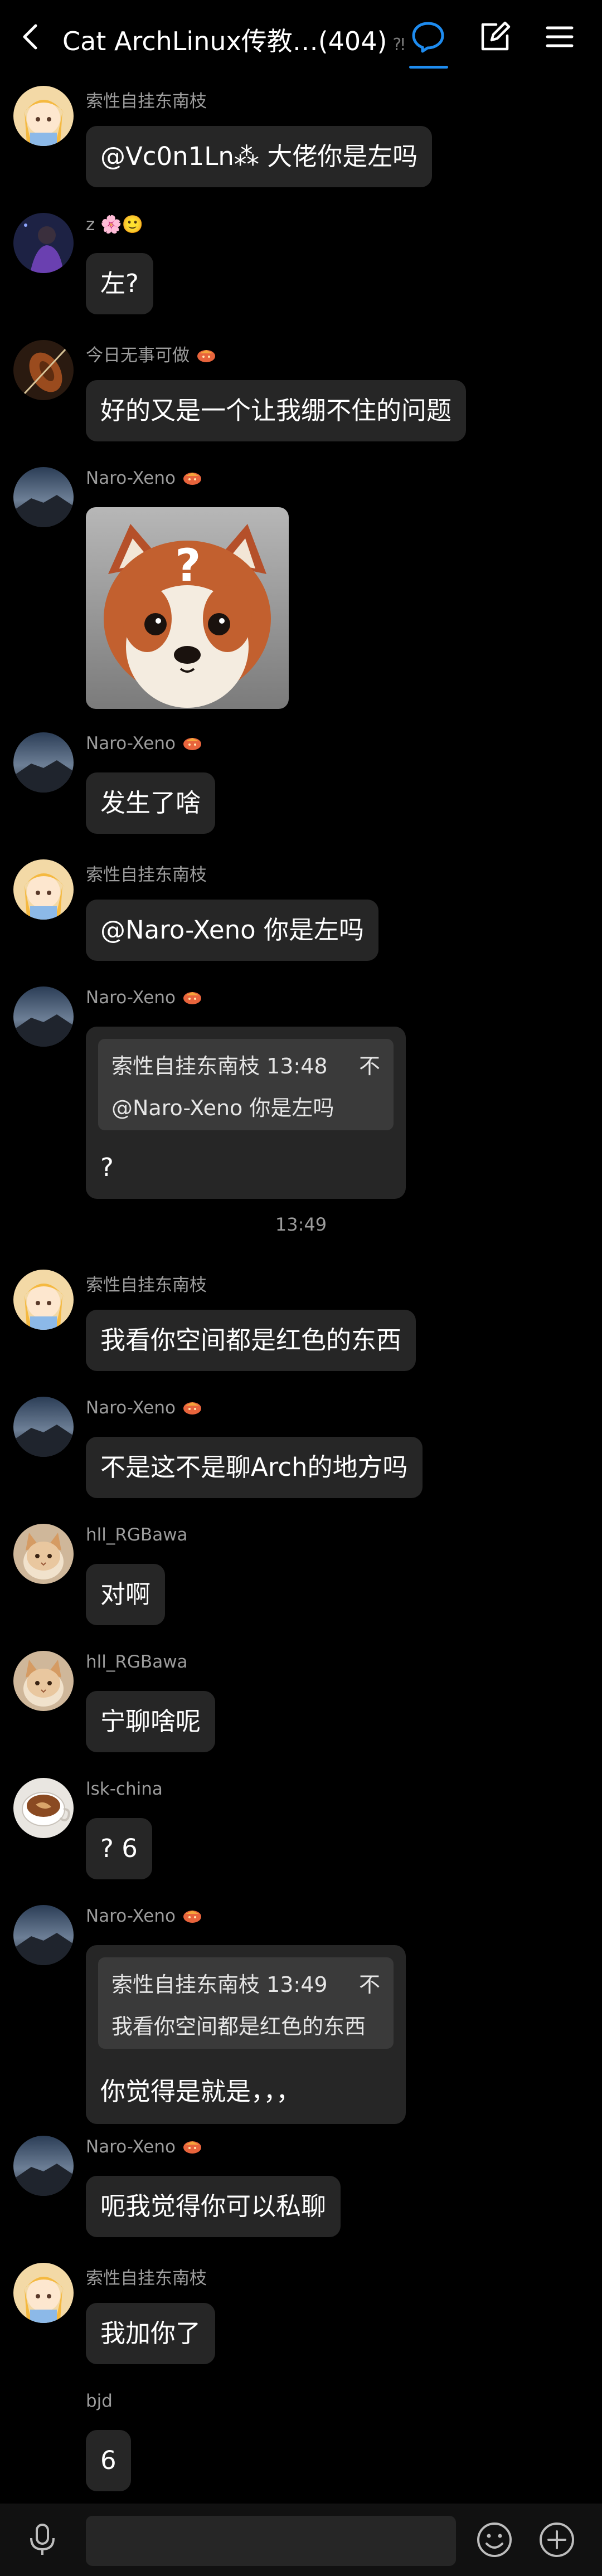 This screenshot has height=2576, width=602. Describe the element at coordinates (428, 67) in the screenshot. I see `active-tab-indicator` at that location.